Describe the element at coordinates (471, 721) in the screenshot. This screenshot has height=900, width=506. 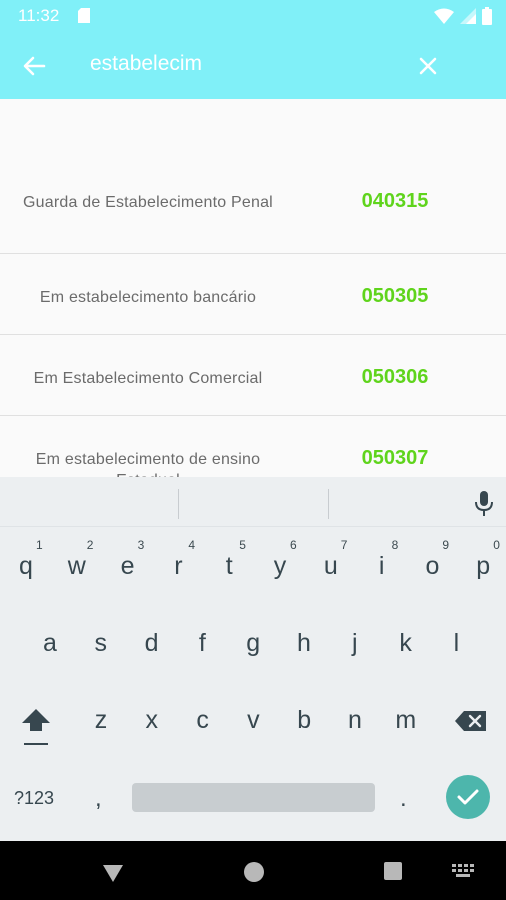
I see `backspace-icon` at that location.